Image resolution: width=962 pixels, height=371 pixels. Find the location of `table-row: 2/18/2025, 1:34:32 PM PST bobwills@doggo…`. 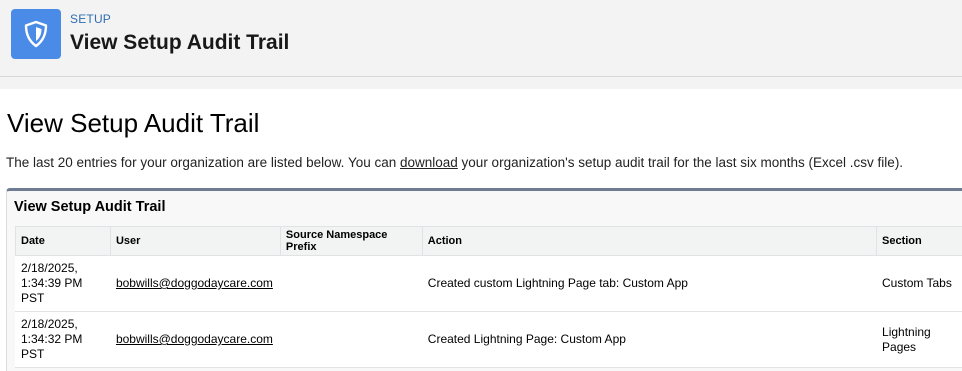

table-row: 2/18/2025, 1:34:32 PM PST bobwills@doggo… is located at coordinates (489, 340).